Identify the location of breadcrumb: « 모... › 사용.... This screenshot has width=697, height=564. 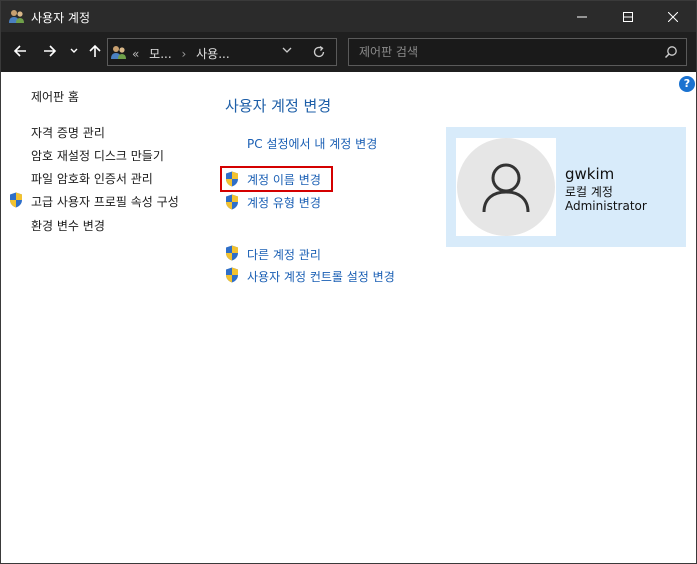
(181, 53).